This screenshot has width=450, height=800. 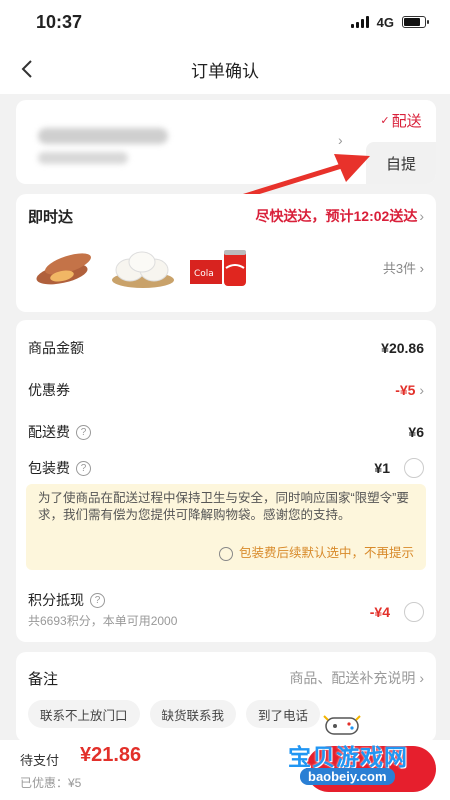 I want to click on remark-input: 商品、配送补充说明 ›, so click(x=356, y=678).